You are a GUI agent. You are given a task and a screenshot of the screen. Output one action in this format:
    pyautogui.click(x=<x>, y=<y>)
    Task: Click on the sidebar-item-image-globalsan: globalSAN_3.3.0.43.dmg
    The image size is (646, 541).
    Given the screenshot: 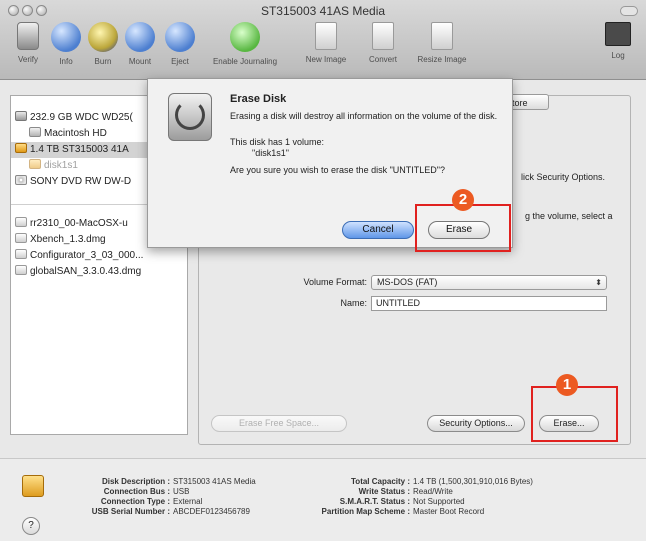 What is the action you would take?
    pyautogui.click(x=103, y=272)
    